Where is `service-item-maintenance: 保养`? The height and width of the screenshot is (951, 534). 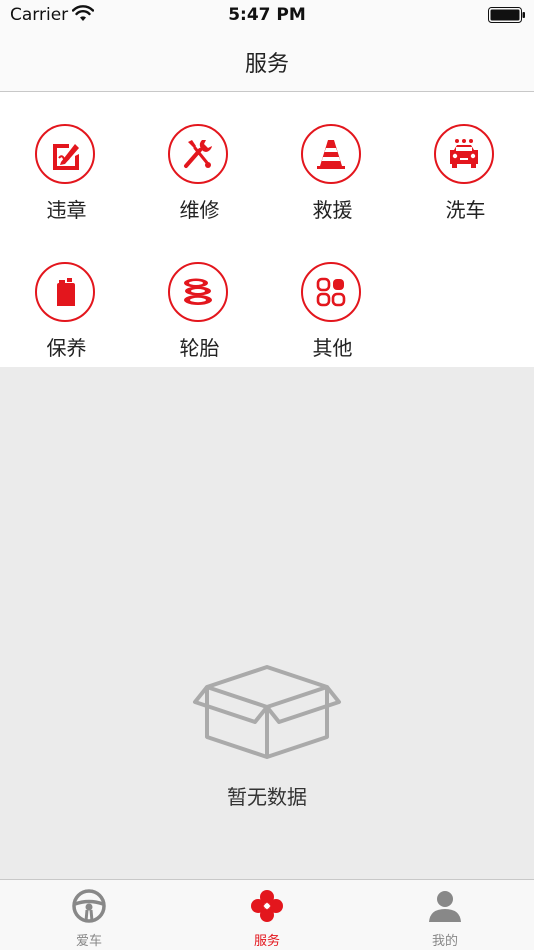 service-item-maintenance: 保养 is located at coordinates (66, 322).